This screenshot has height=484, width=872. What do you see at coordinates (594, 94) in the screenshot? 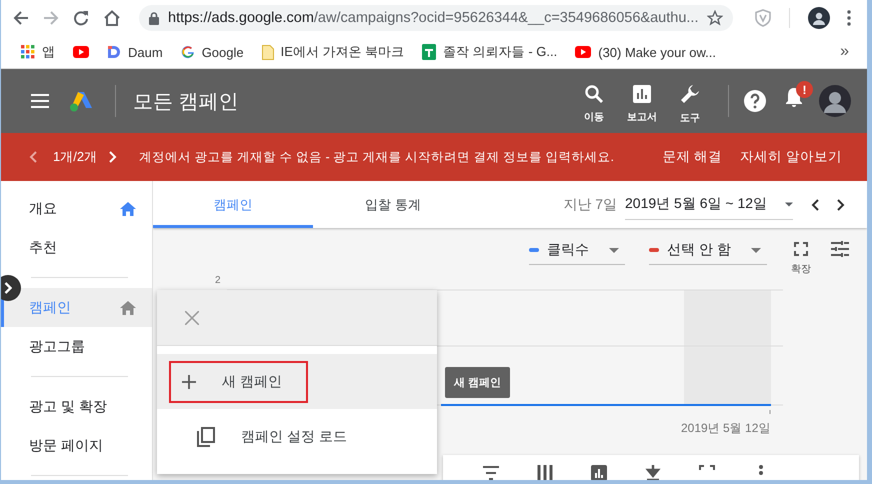
I see `search-icon` at bounding box center [594, 94].